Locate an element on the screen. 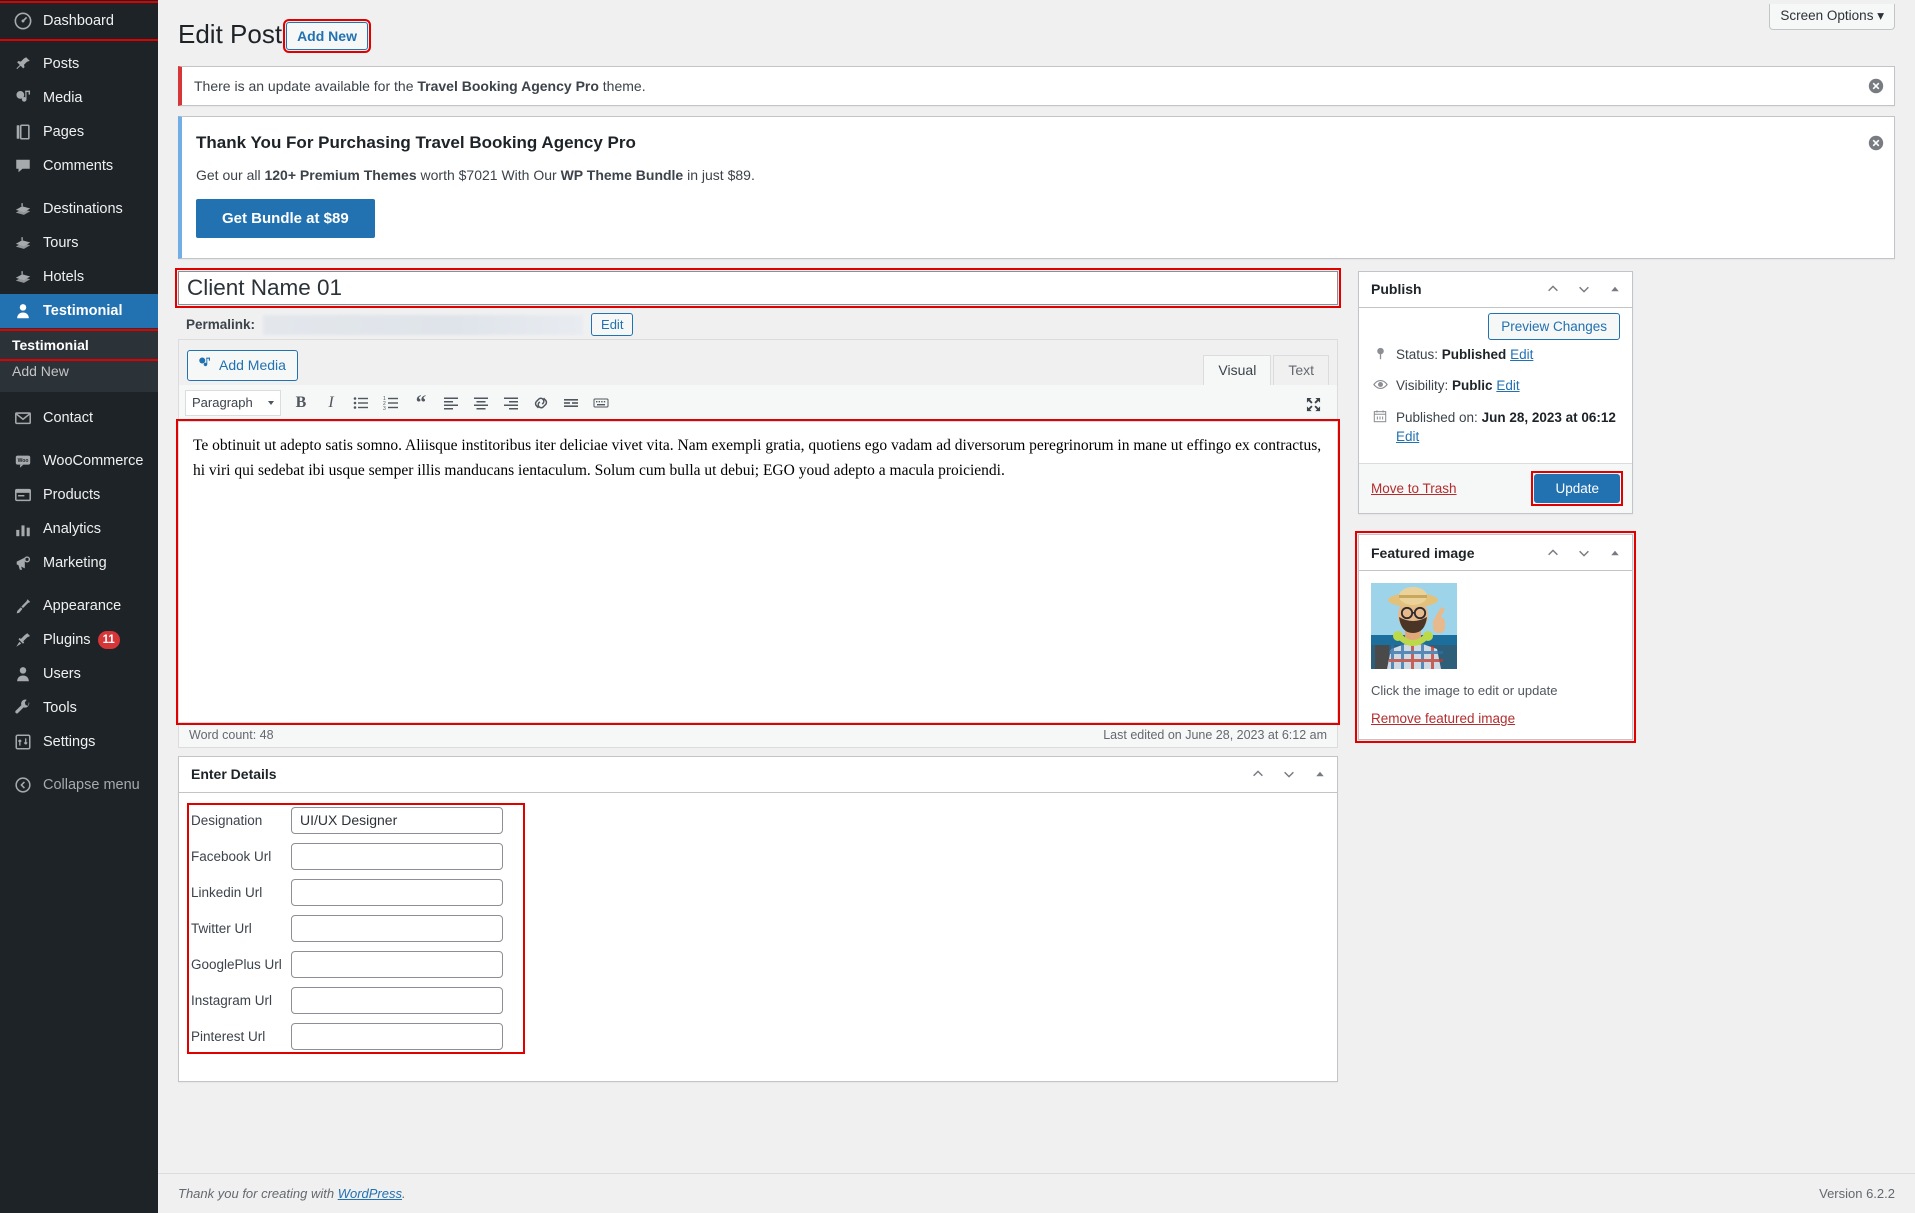 Image resolution: width=1915 pixels, height=1213 pixels. sidebar-item-dashboard: Dashboard is located at coordinates (80, 21).